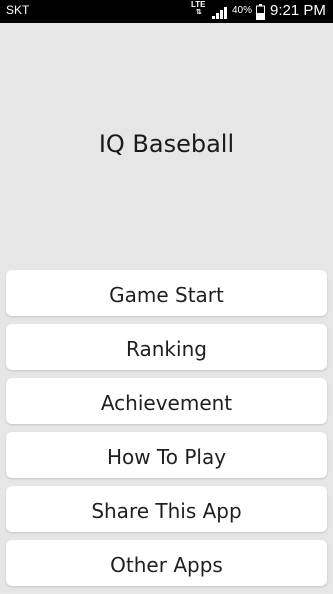 The height and width of the screenshot is (594, 333). I want to click on battery-percent: 40%, so click(242, 10).